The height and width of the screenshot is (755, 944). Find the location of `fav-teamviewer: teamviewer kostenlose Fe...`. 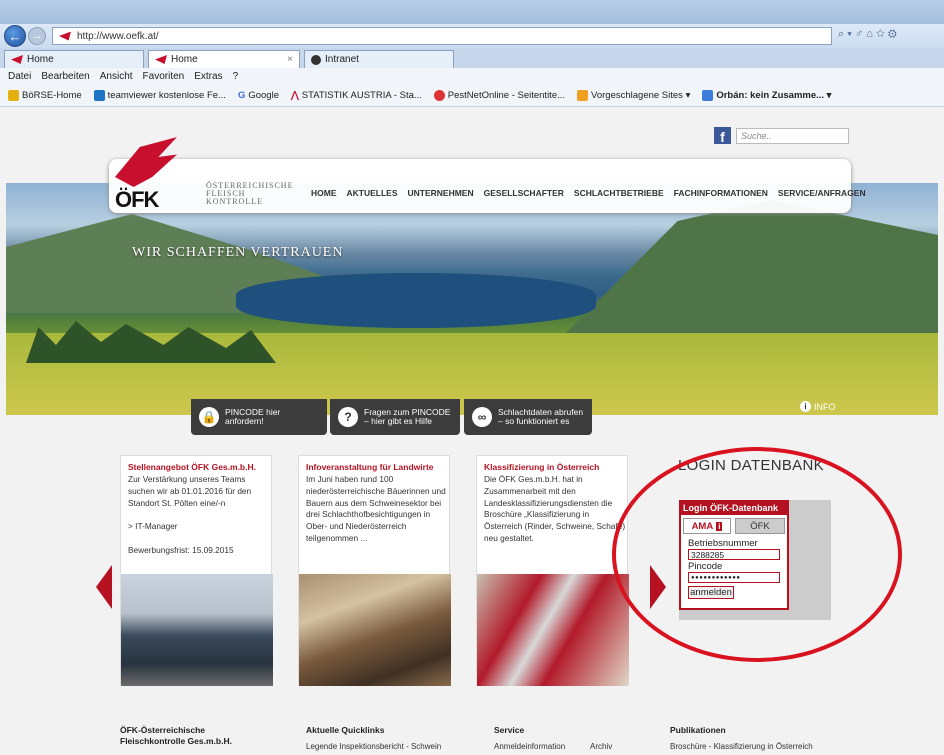

fav-teamviewer: teamviewer kostenlose Fe... is located at coordinates (159, 95).